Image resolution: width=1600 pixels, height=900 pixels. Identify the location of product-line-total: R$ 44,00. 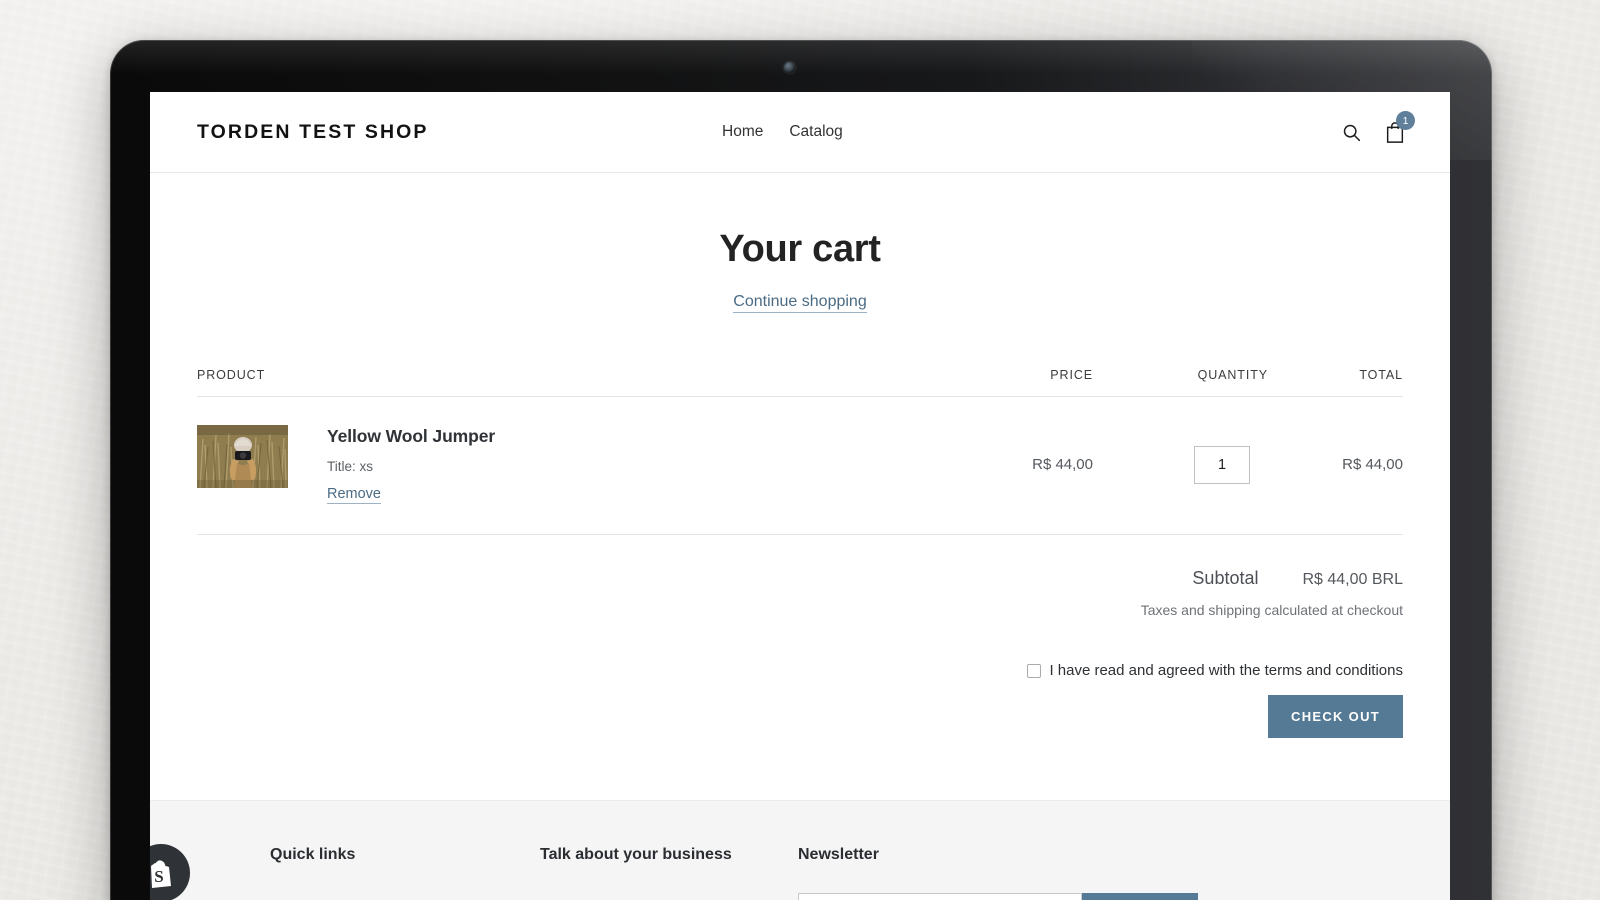
(1372, 464).